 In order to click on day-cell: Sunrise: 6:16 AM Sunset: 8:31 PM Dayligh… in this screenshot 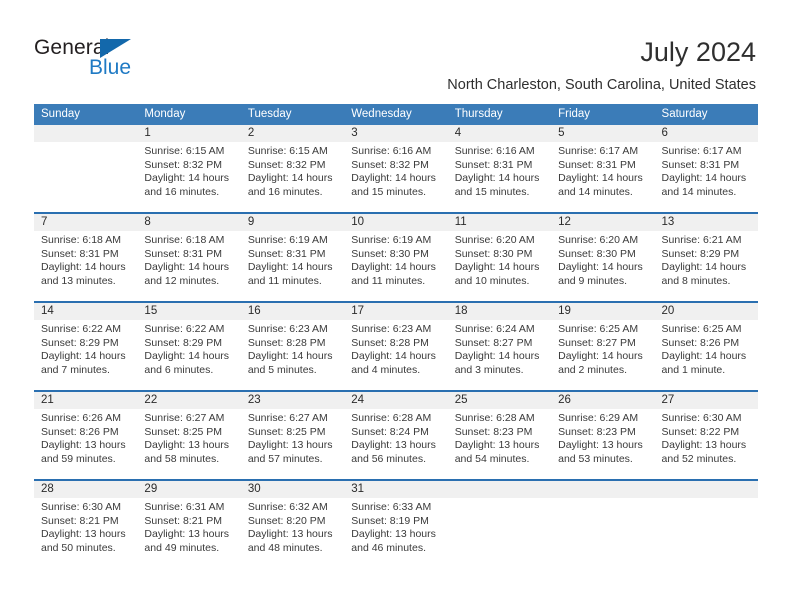, I will do `click(499, 177)`.